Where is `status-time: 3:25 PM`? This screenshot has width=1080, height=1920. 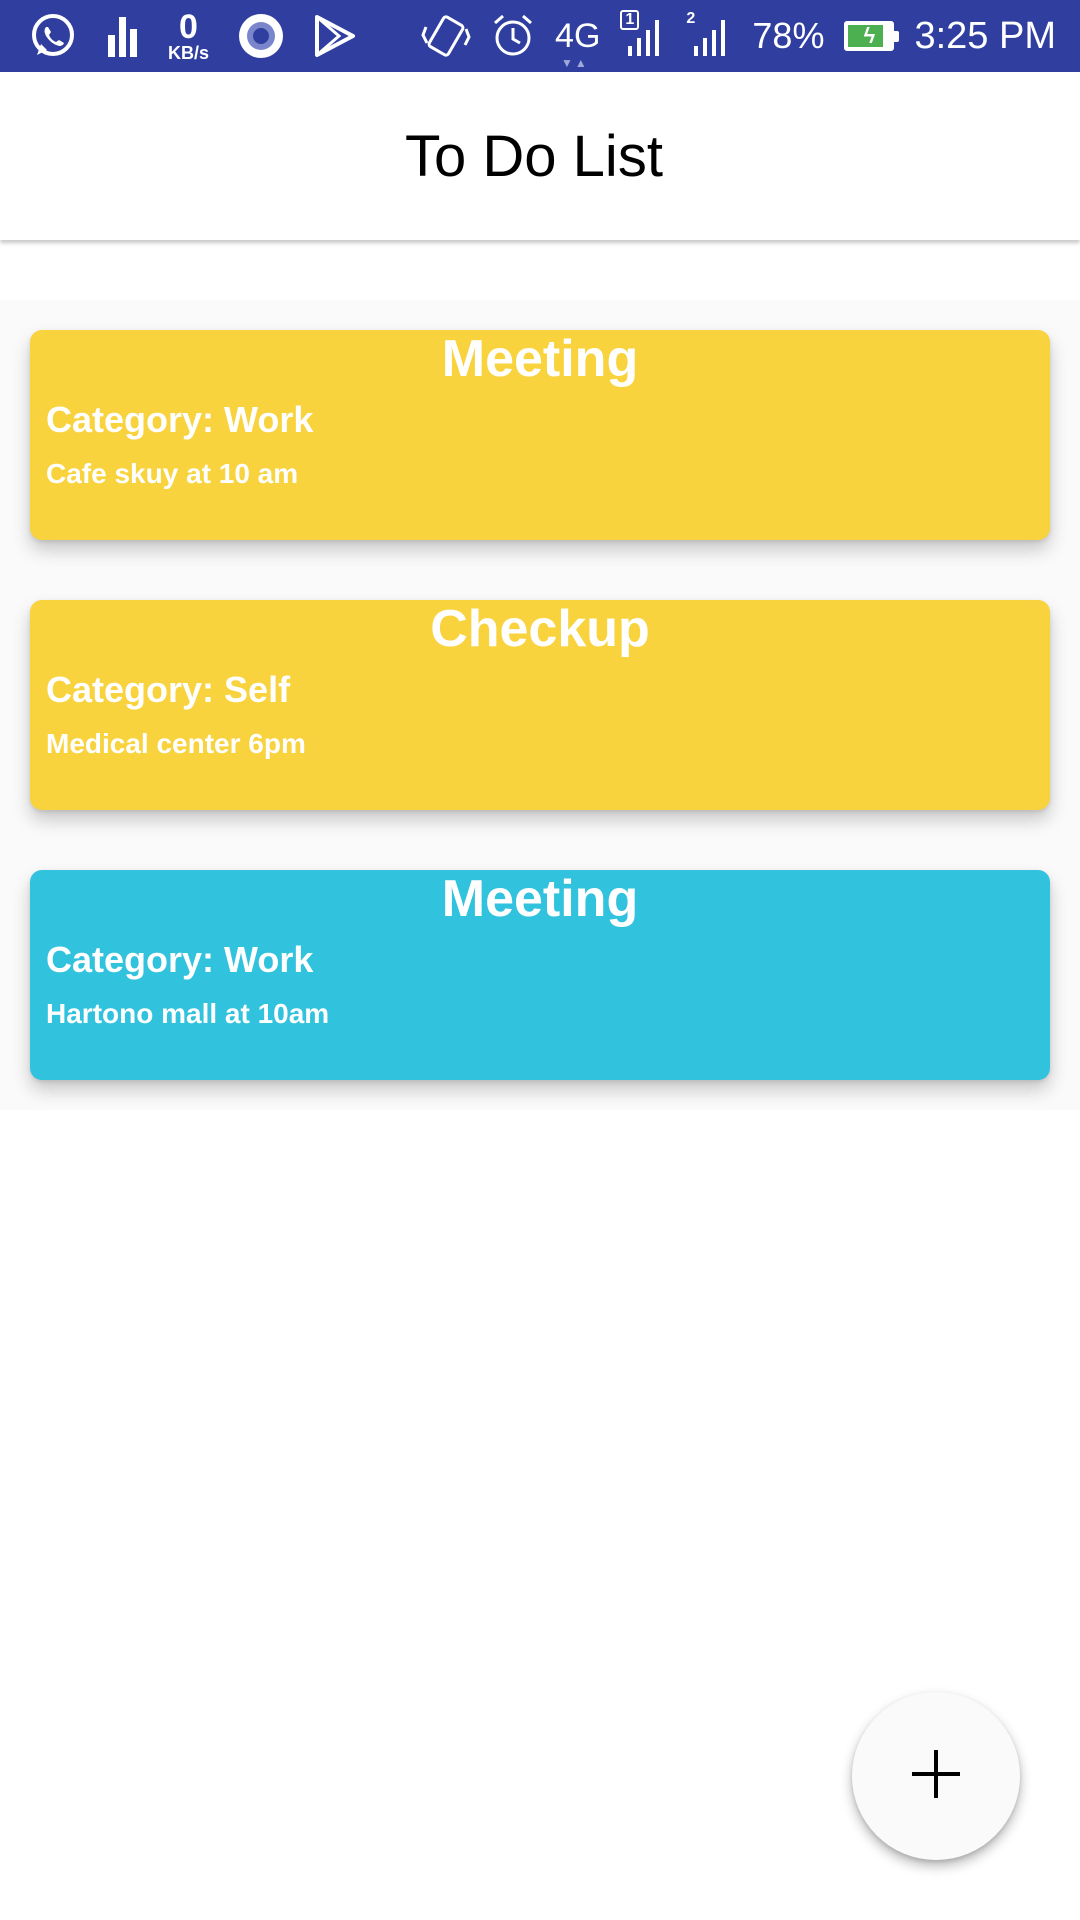
status-time: 3:25 PM is located at coordinates (985, 35).